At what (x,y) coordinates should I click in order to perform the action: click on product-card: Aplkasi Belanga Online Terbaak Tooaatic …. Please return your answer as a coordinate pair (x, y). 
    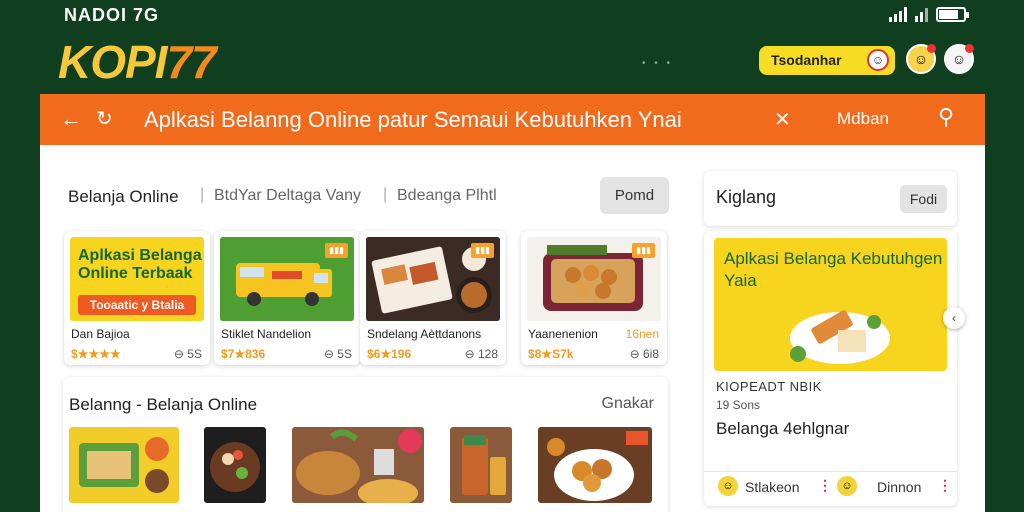
    Looking at the image, I should click on (137, 298).